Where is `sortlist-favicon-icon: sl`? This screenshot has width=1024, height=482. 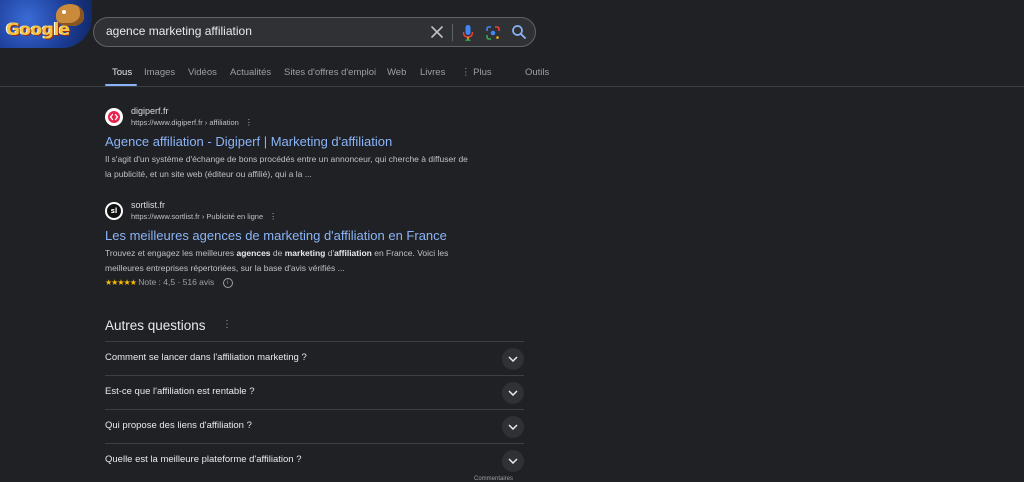 sortlist-favicon-icon: sl is located at coordinates (114, 211).